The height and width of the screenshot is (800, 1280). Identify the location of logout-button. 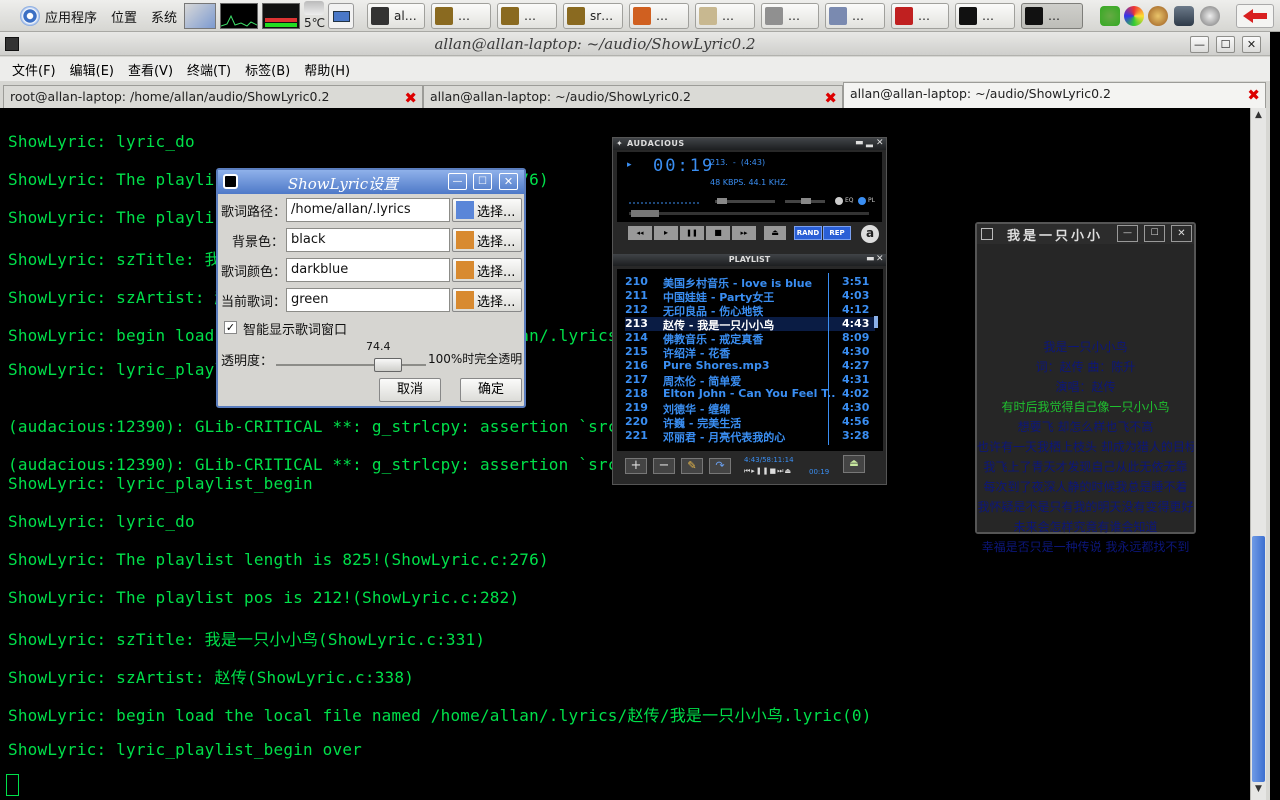
(1255, 16).